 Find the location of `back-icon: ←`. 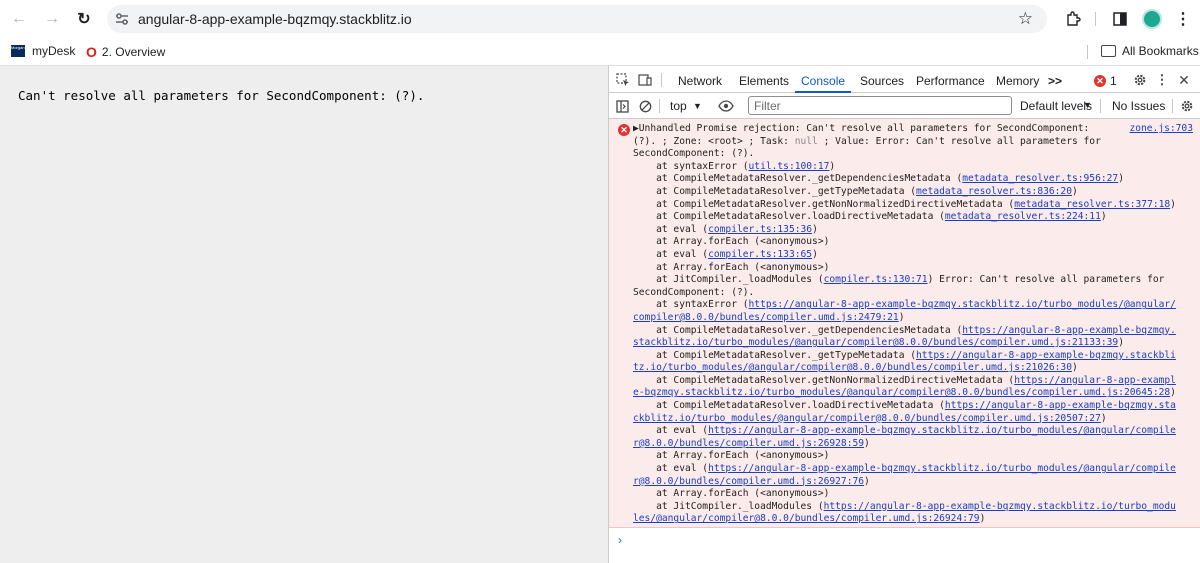

back-icon: ← is located at coordinates (19, 19).